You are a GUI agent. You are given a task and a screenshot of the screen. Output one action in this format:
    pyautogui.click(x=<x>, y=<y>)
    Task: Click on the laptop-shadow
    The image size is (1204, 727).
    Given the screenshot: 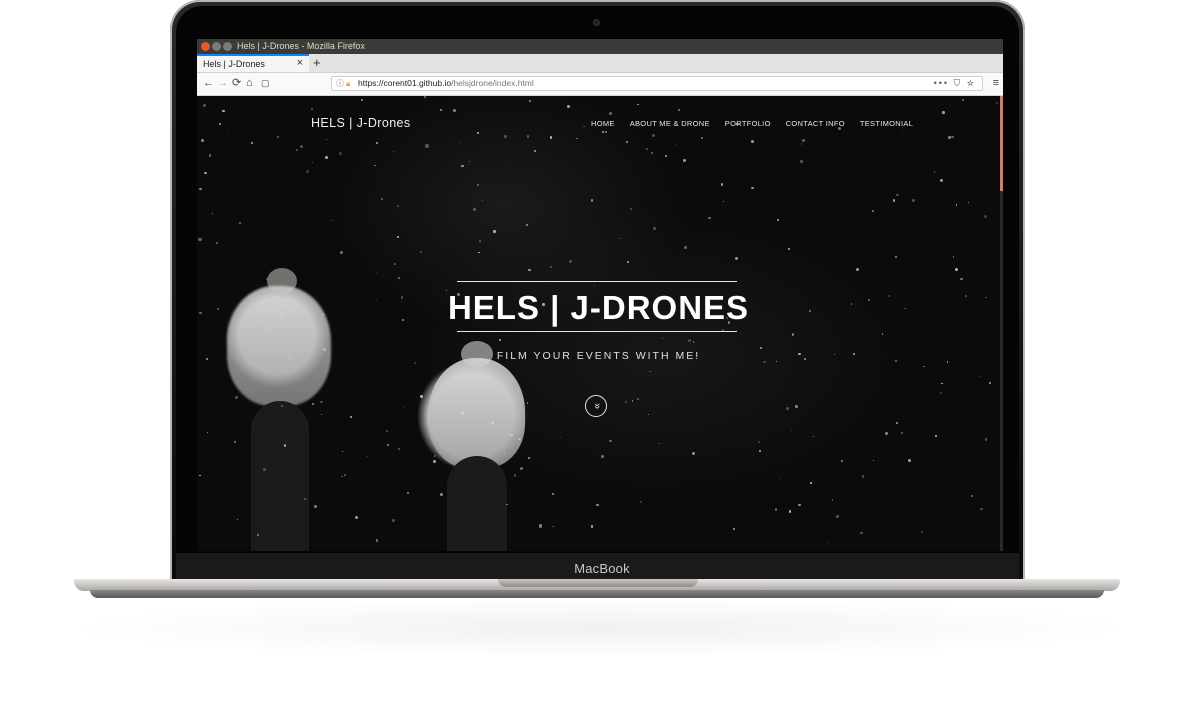 What is the action you would take?
    pyautogui.click(x=600, y=628)
    